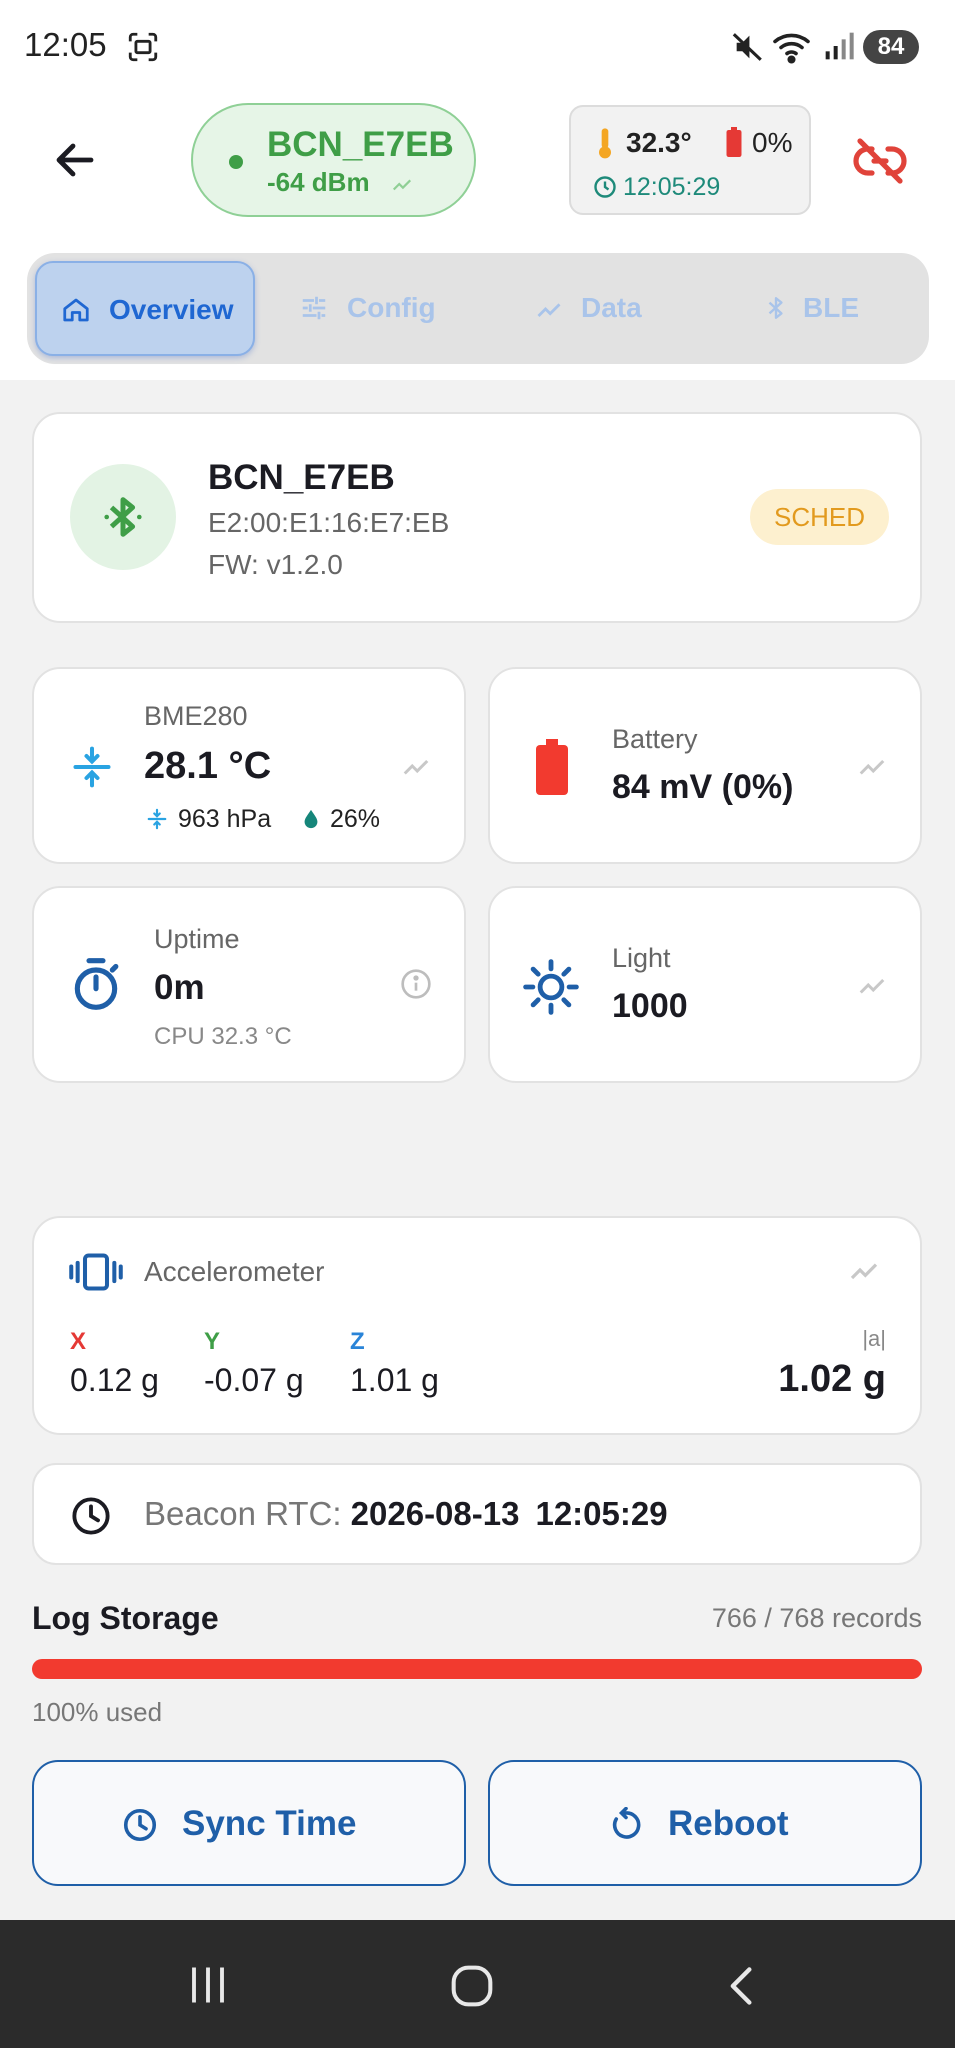  What do you see at coordinates (435, 1513) in the screenshot?
I see `rtc-date: 2026-08-13` at bounding box center [435, 1513].